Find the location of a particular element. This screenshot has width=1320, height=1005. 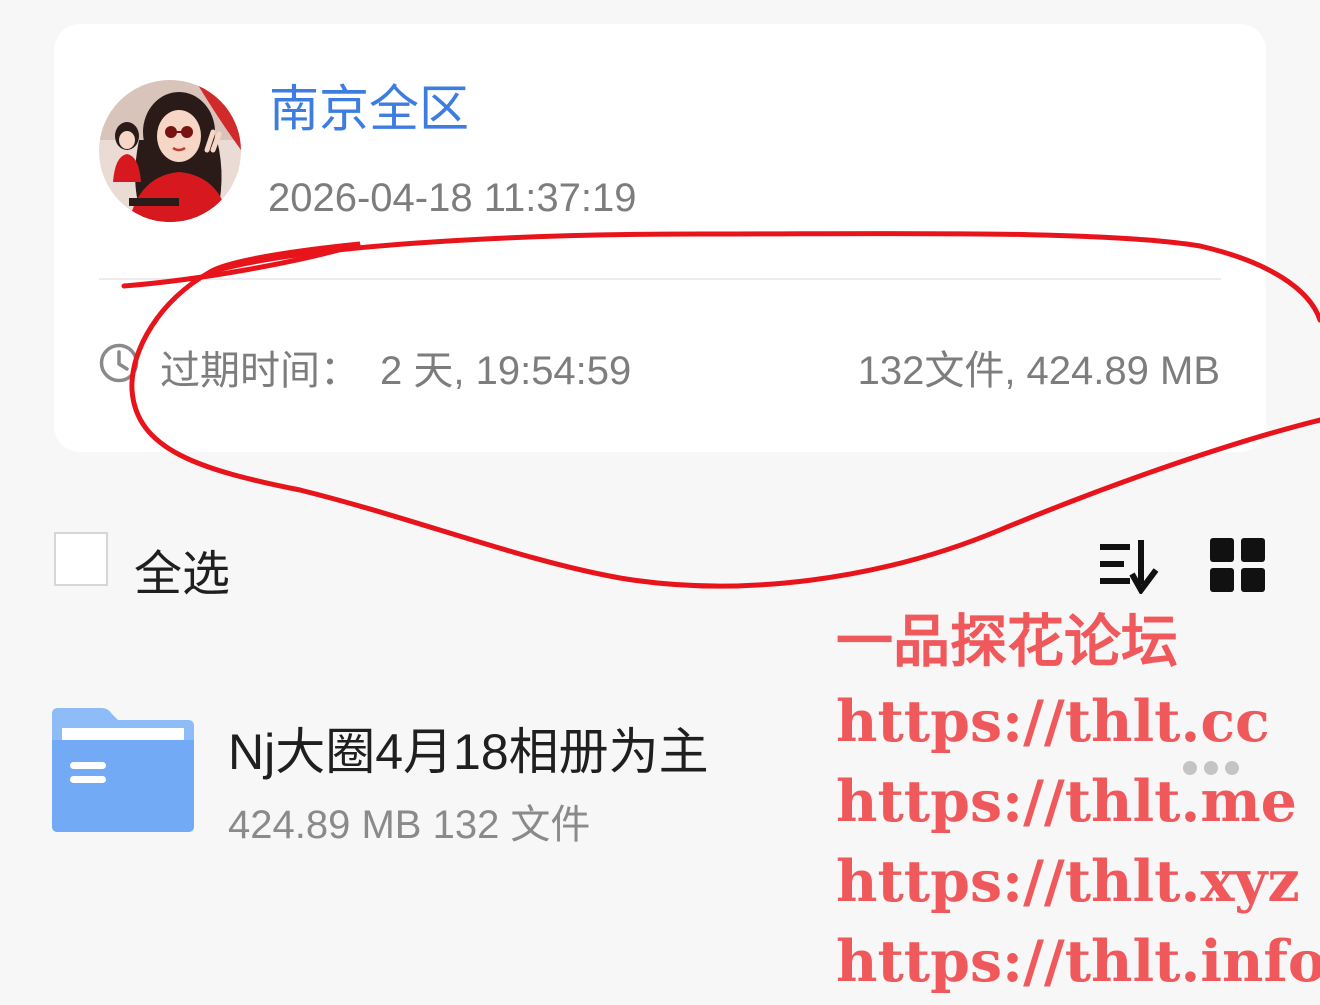

expire-label: 过期时间： is located at coordinates (260, 371).